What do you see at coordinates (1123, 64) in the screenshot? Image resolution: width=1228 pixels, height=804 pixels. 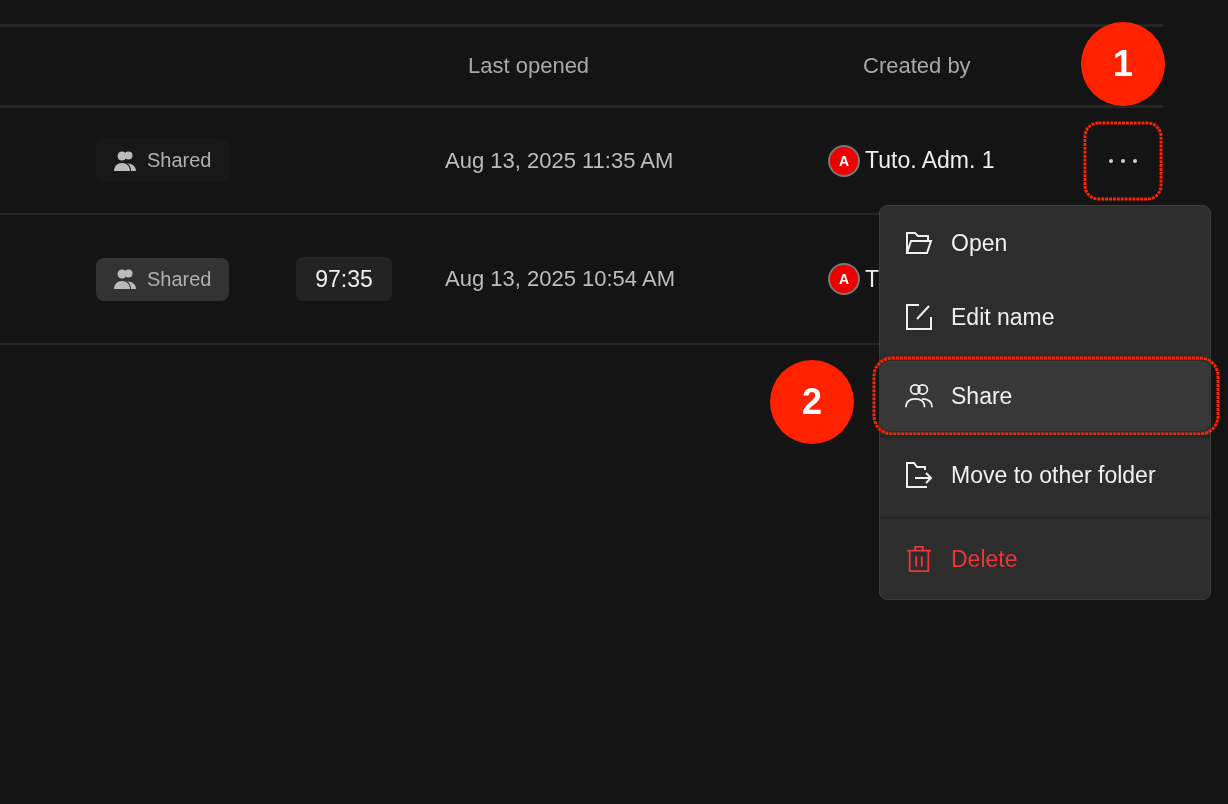 I see `annotation-number: 1` at bounding box center [1123, 64].